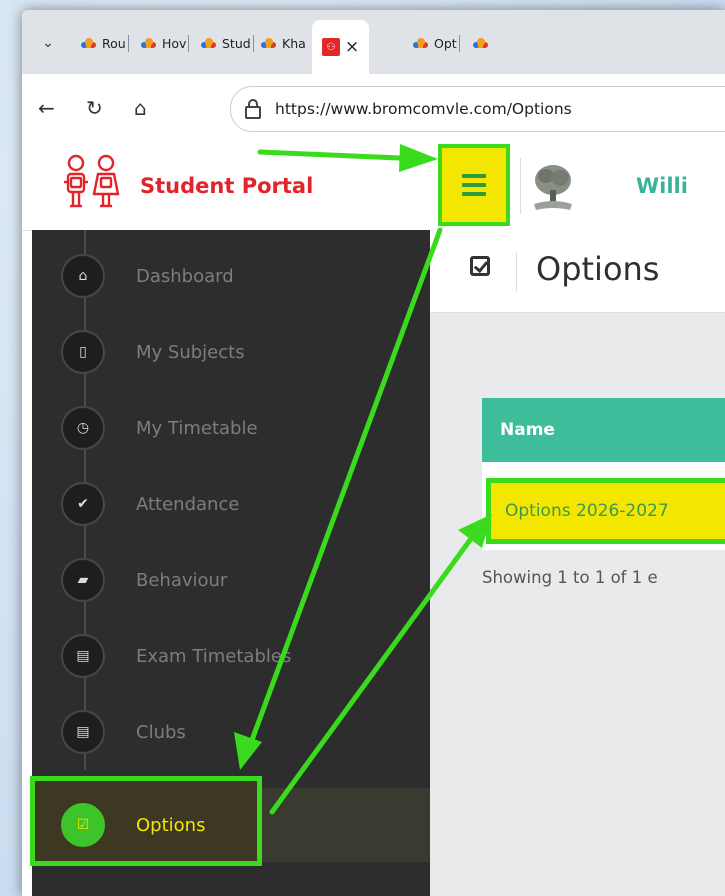 The width and height of the screenshot is (725, 896). What do you see at coordinates (331, 47) in the screenshot?
I see `student-portal-favicon-icon: ⚇` at bounding box center [331, 47].